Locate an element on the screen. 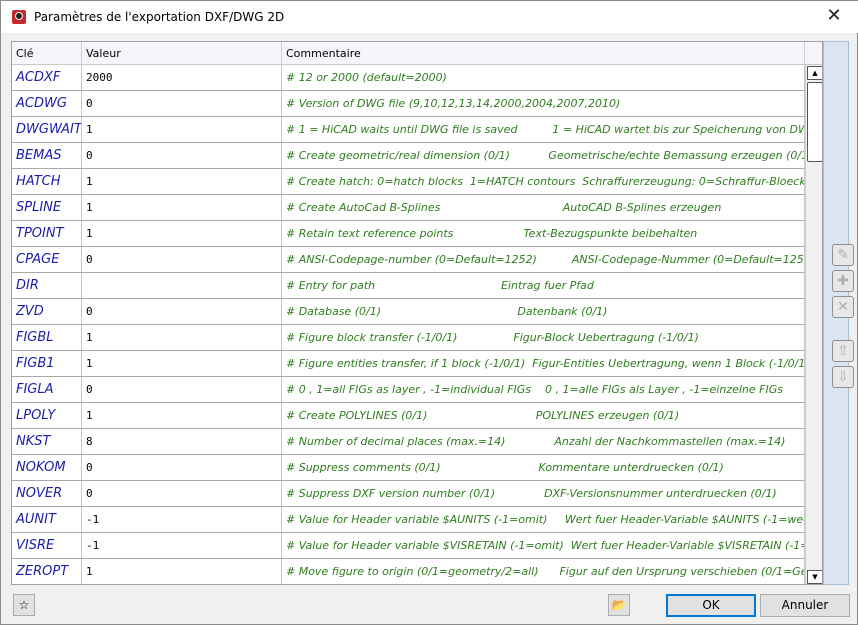 This screenshot has width=858, height=625. pencil-icon: ✎ is located at coordinates (843, 255).